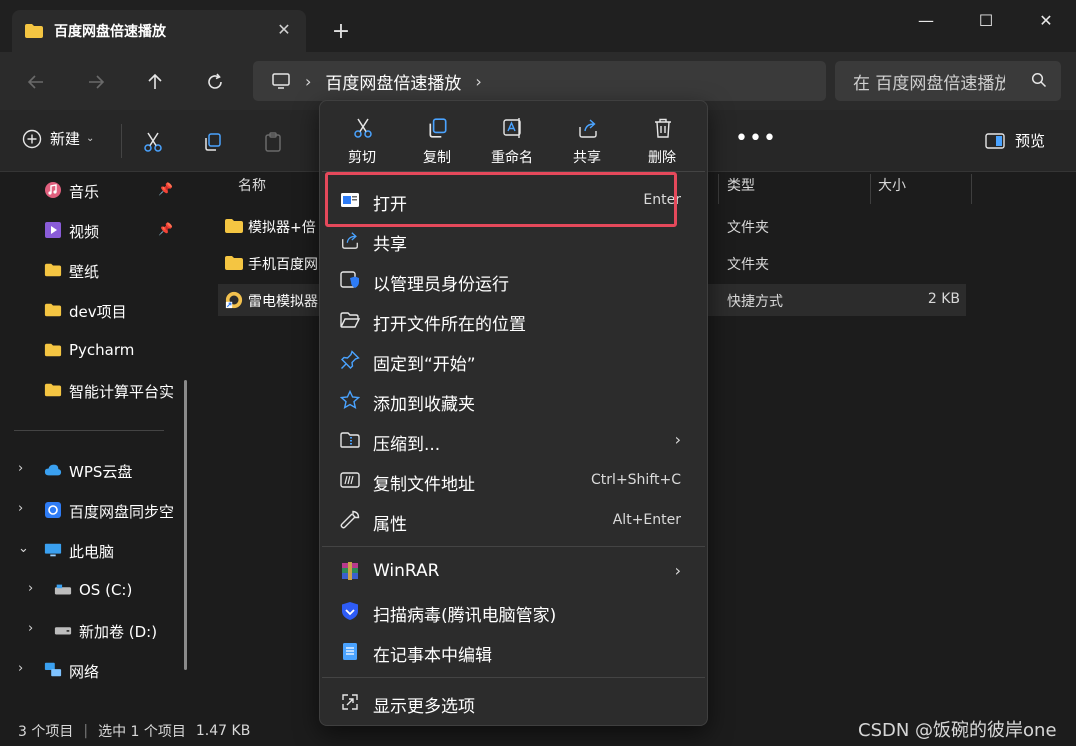 The image size is (1076, 746). What do you see at coordinates (513, 520) in the screenshot?
I see `menu-item-properties: 属性 Alt+Enter` at bounding box center [513, 520].